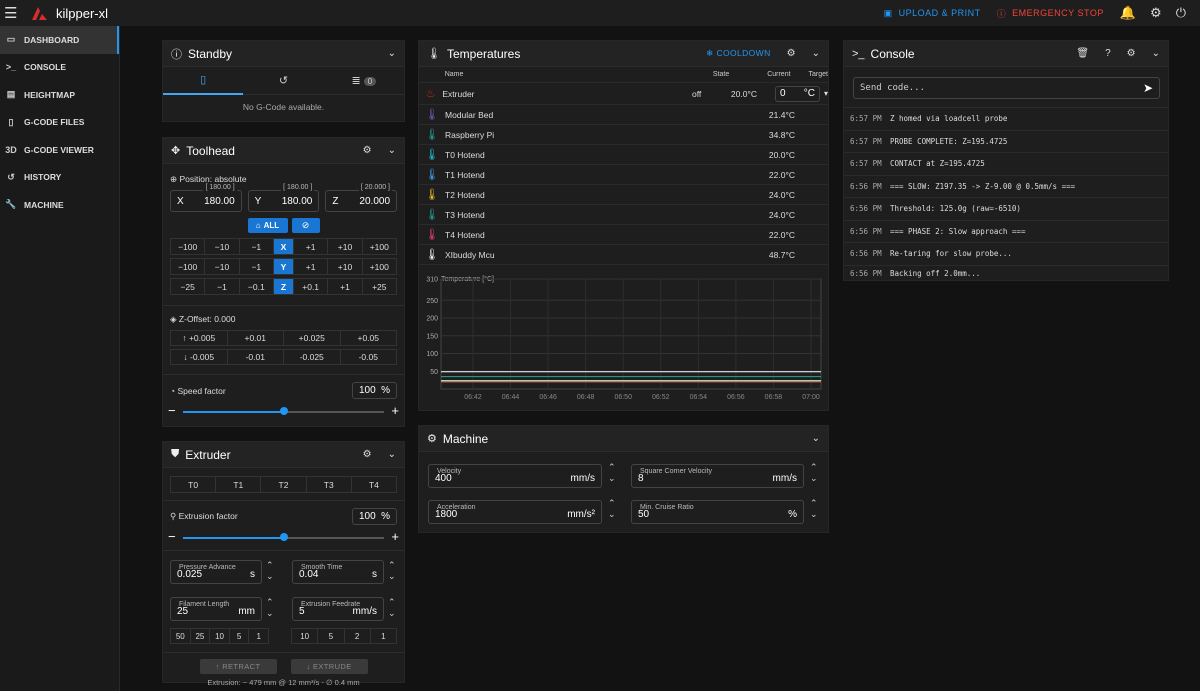  I want to click on mcr-stepper: ⌃ ⌄, so click(814, 509).